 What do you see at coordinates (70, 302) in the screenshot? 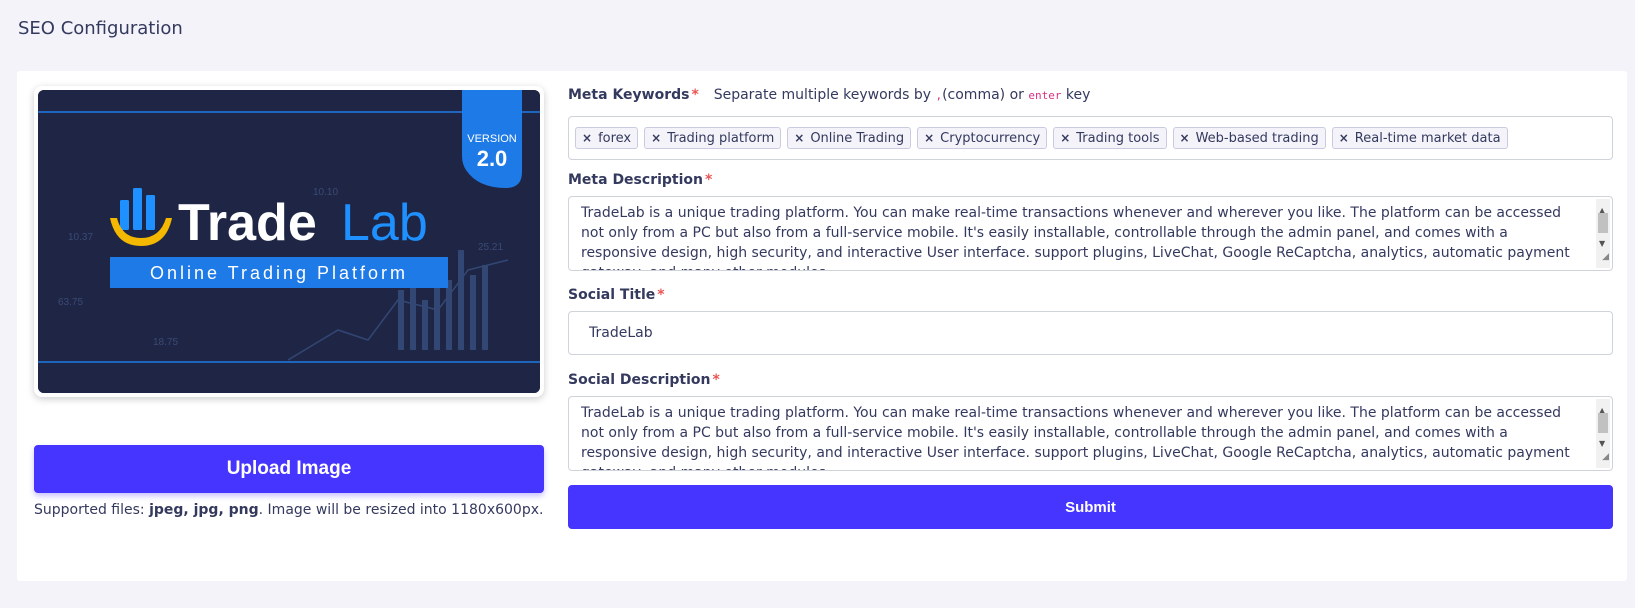
I see `chart-number: 63.75` at bounding box center [70, 302].